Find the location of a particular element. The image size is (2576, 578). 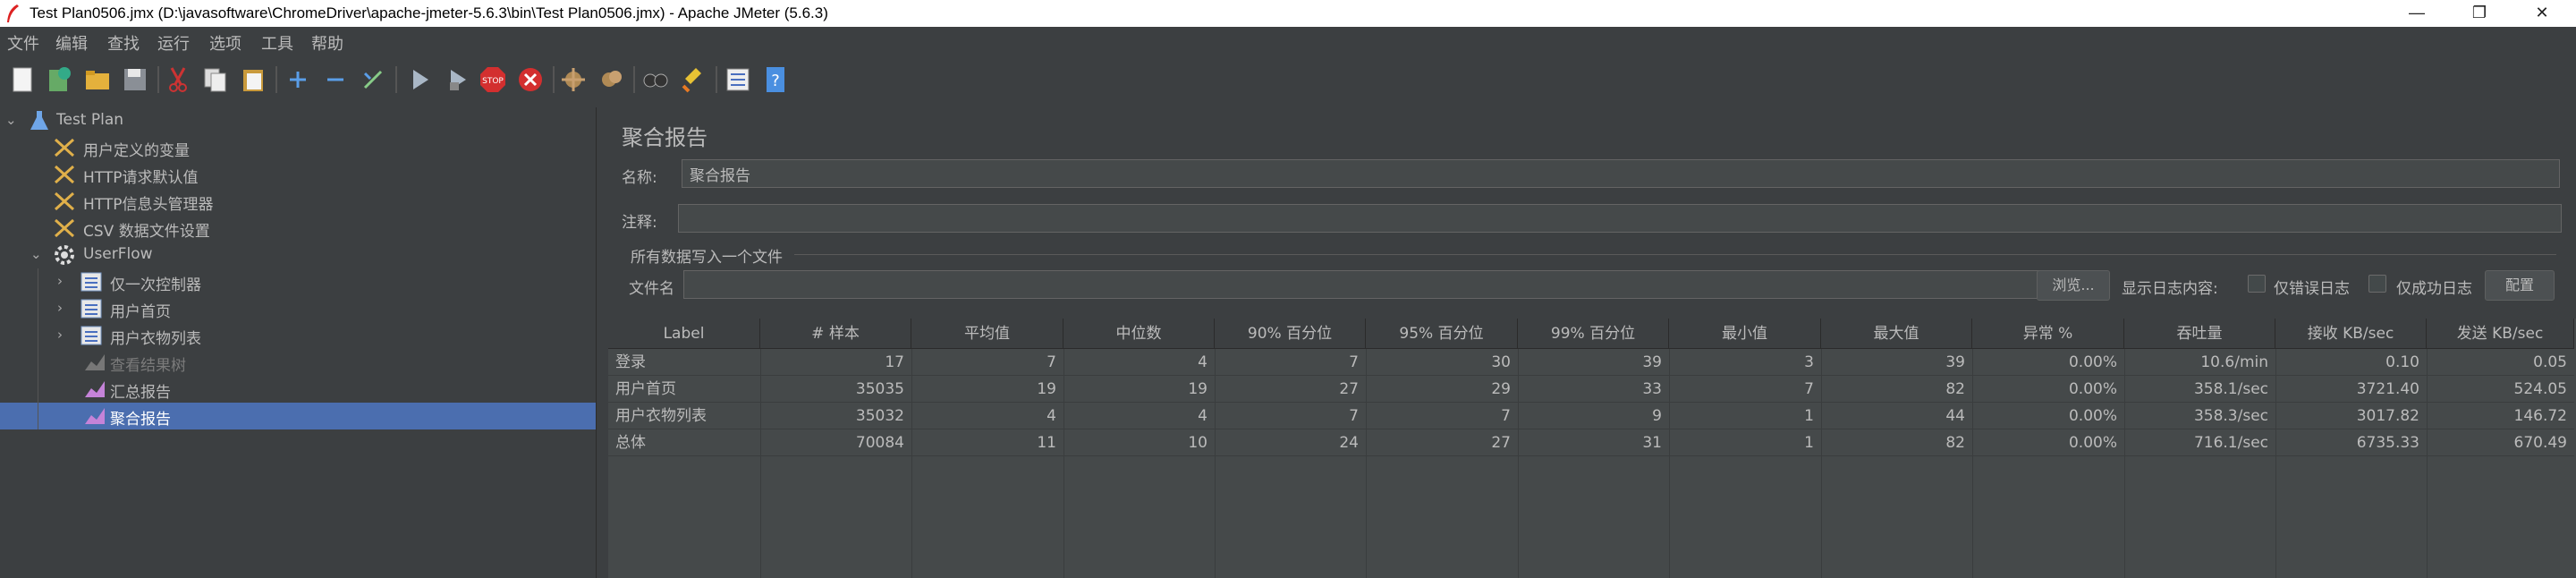

table-cell: 总体 is located at coordinates (684, 442).